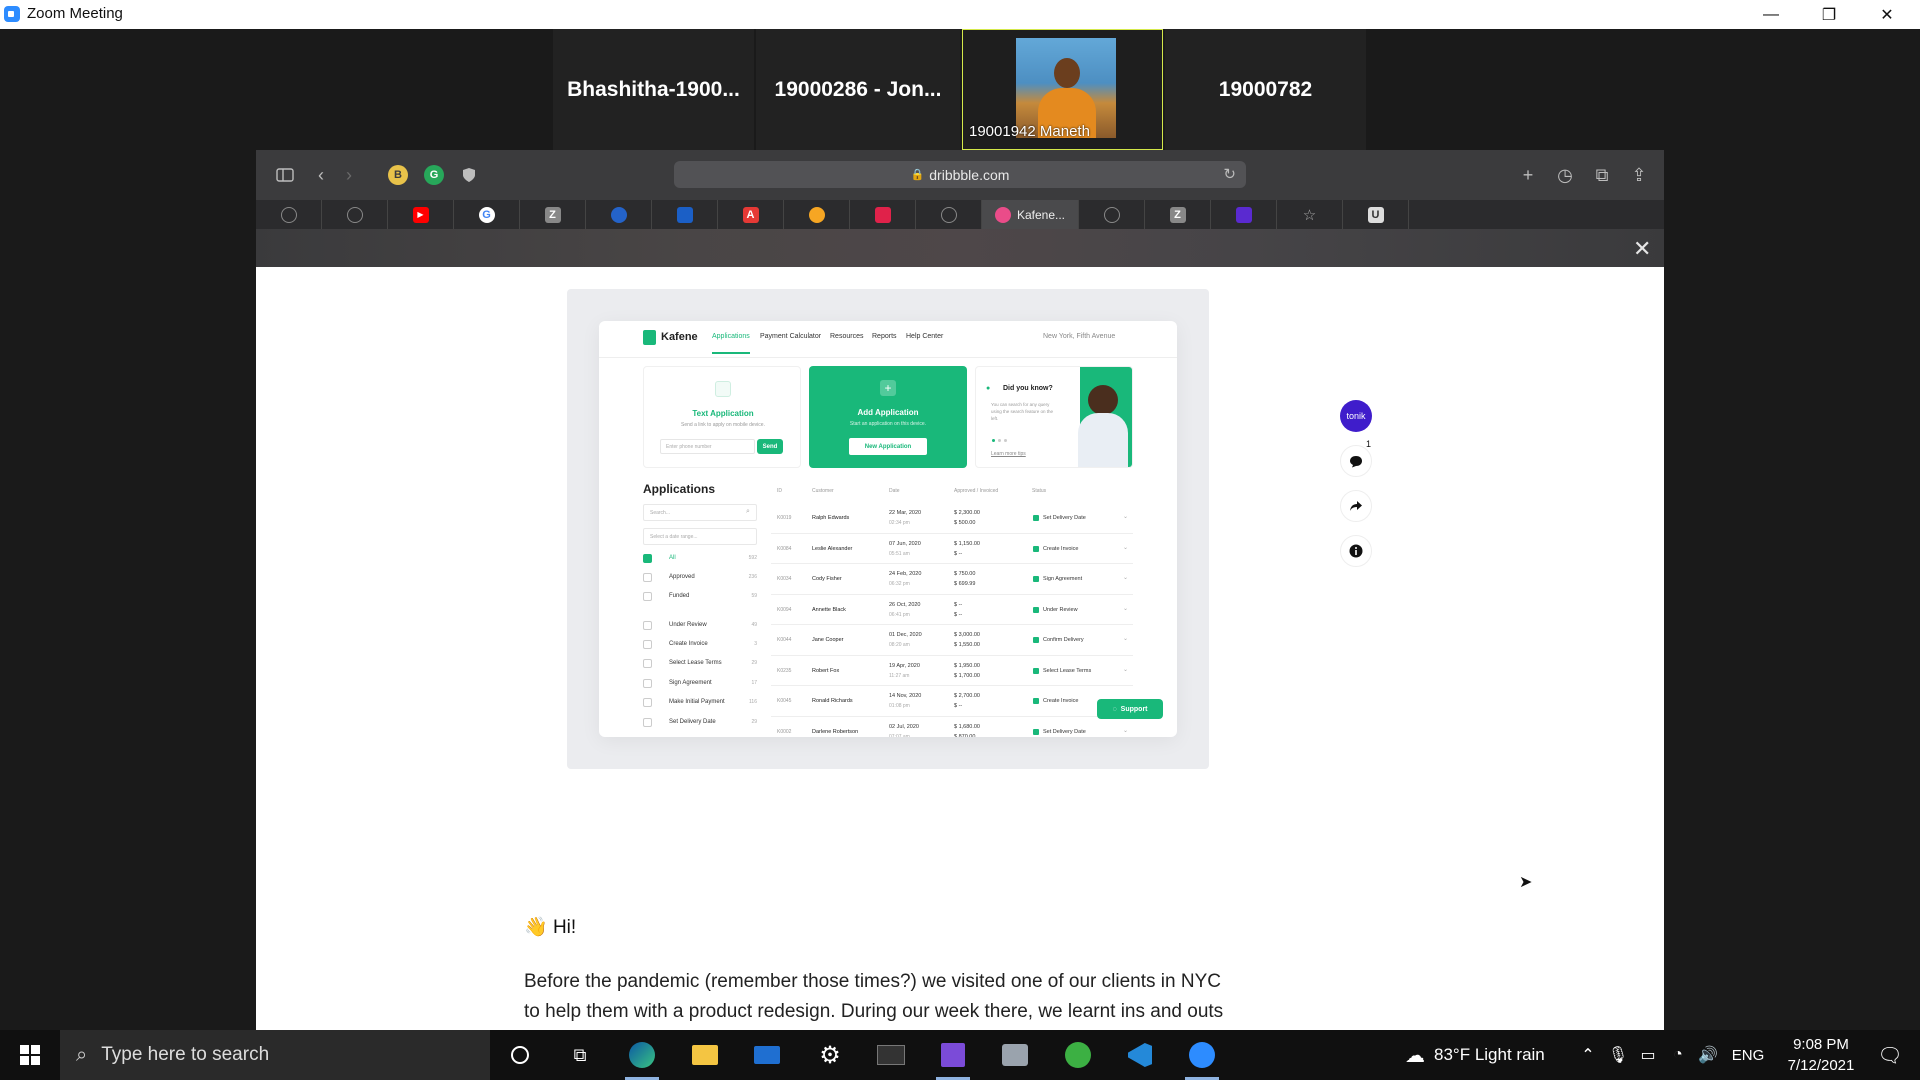  Describe the element at coordinates (1356, 458) in the screenshot. I see `comments-button: 1` at that location.